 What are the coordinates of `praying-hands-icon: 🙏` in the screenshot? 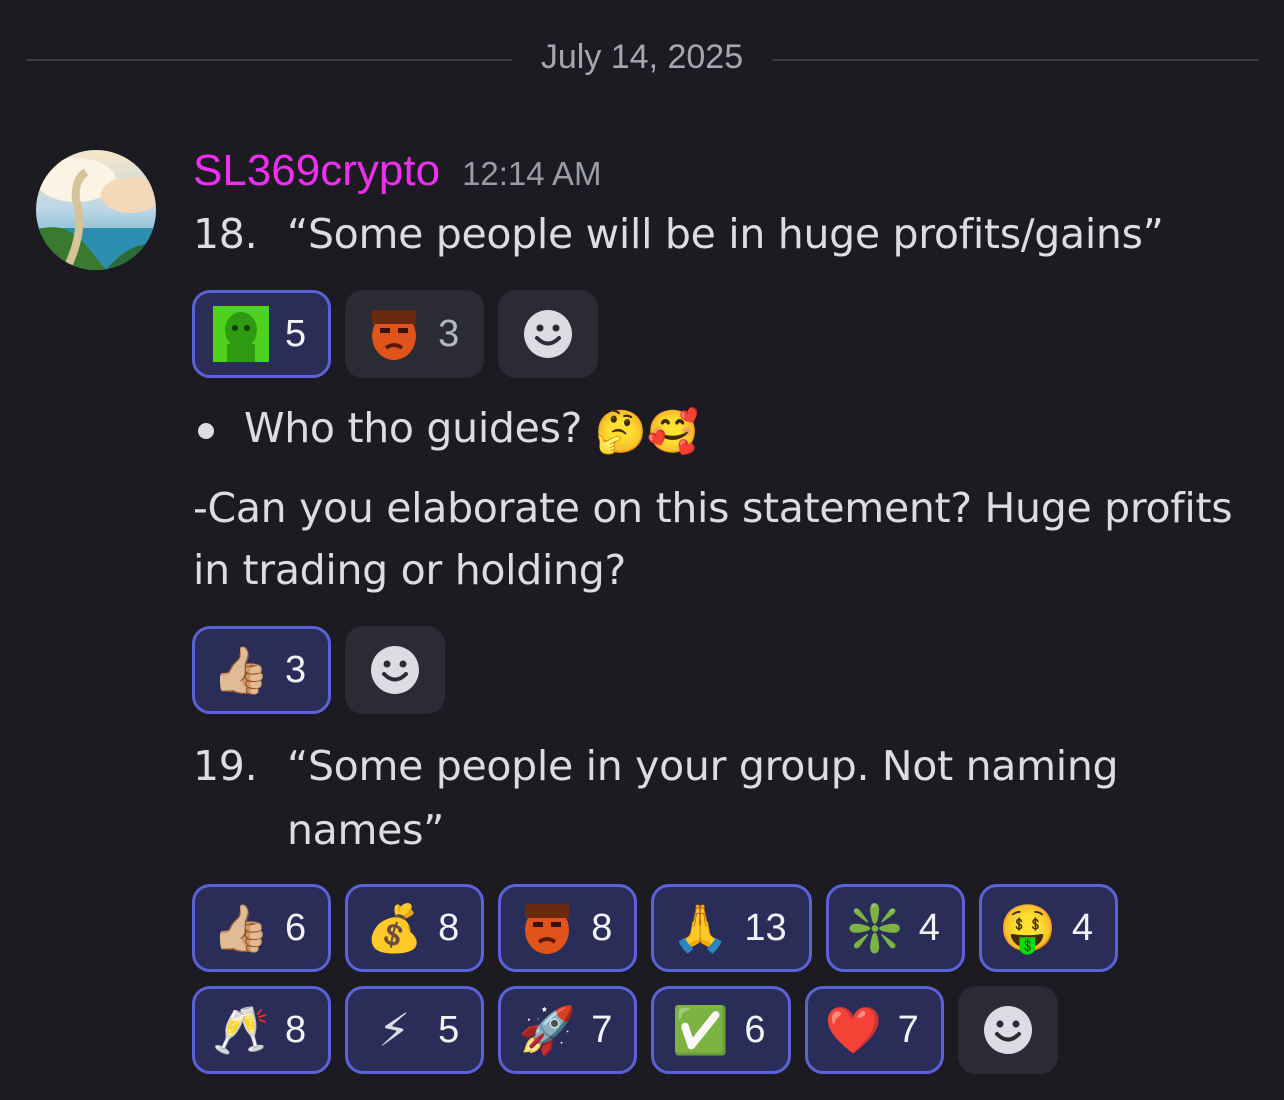 It's located at (700, 928).